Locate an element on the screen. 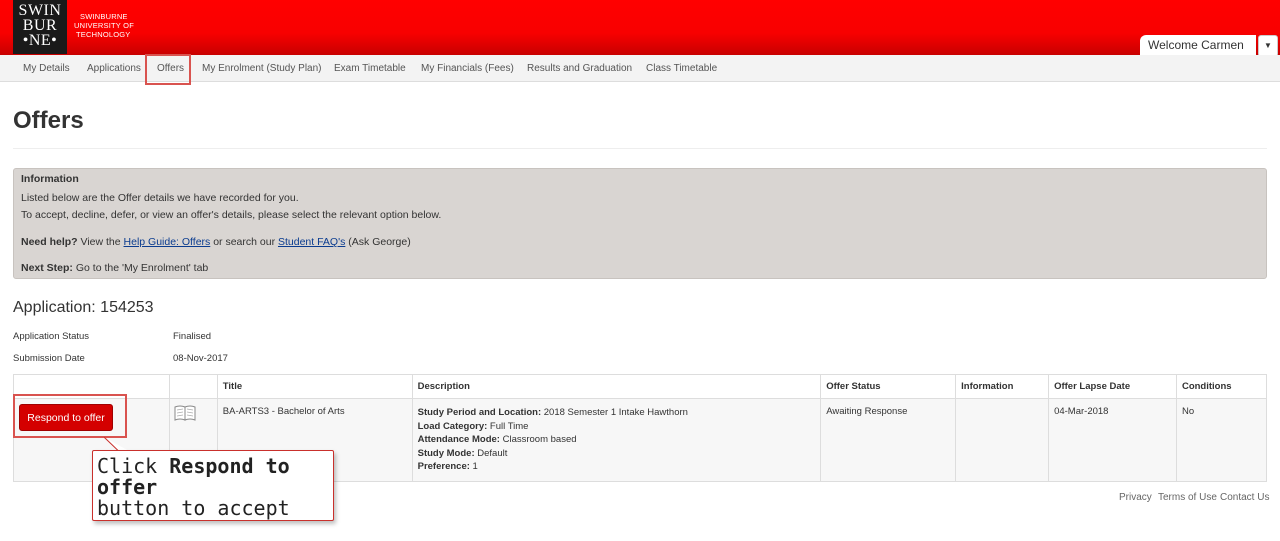 Image resolution: width=1280 pixels, height=541 pixels. offer-status: Awaiting Response is located at coordinates (888, 440).